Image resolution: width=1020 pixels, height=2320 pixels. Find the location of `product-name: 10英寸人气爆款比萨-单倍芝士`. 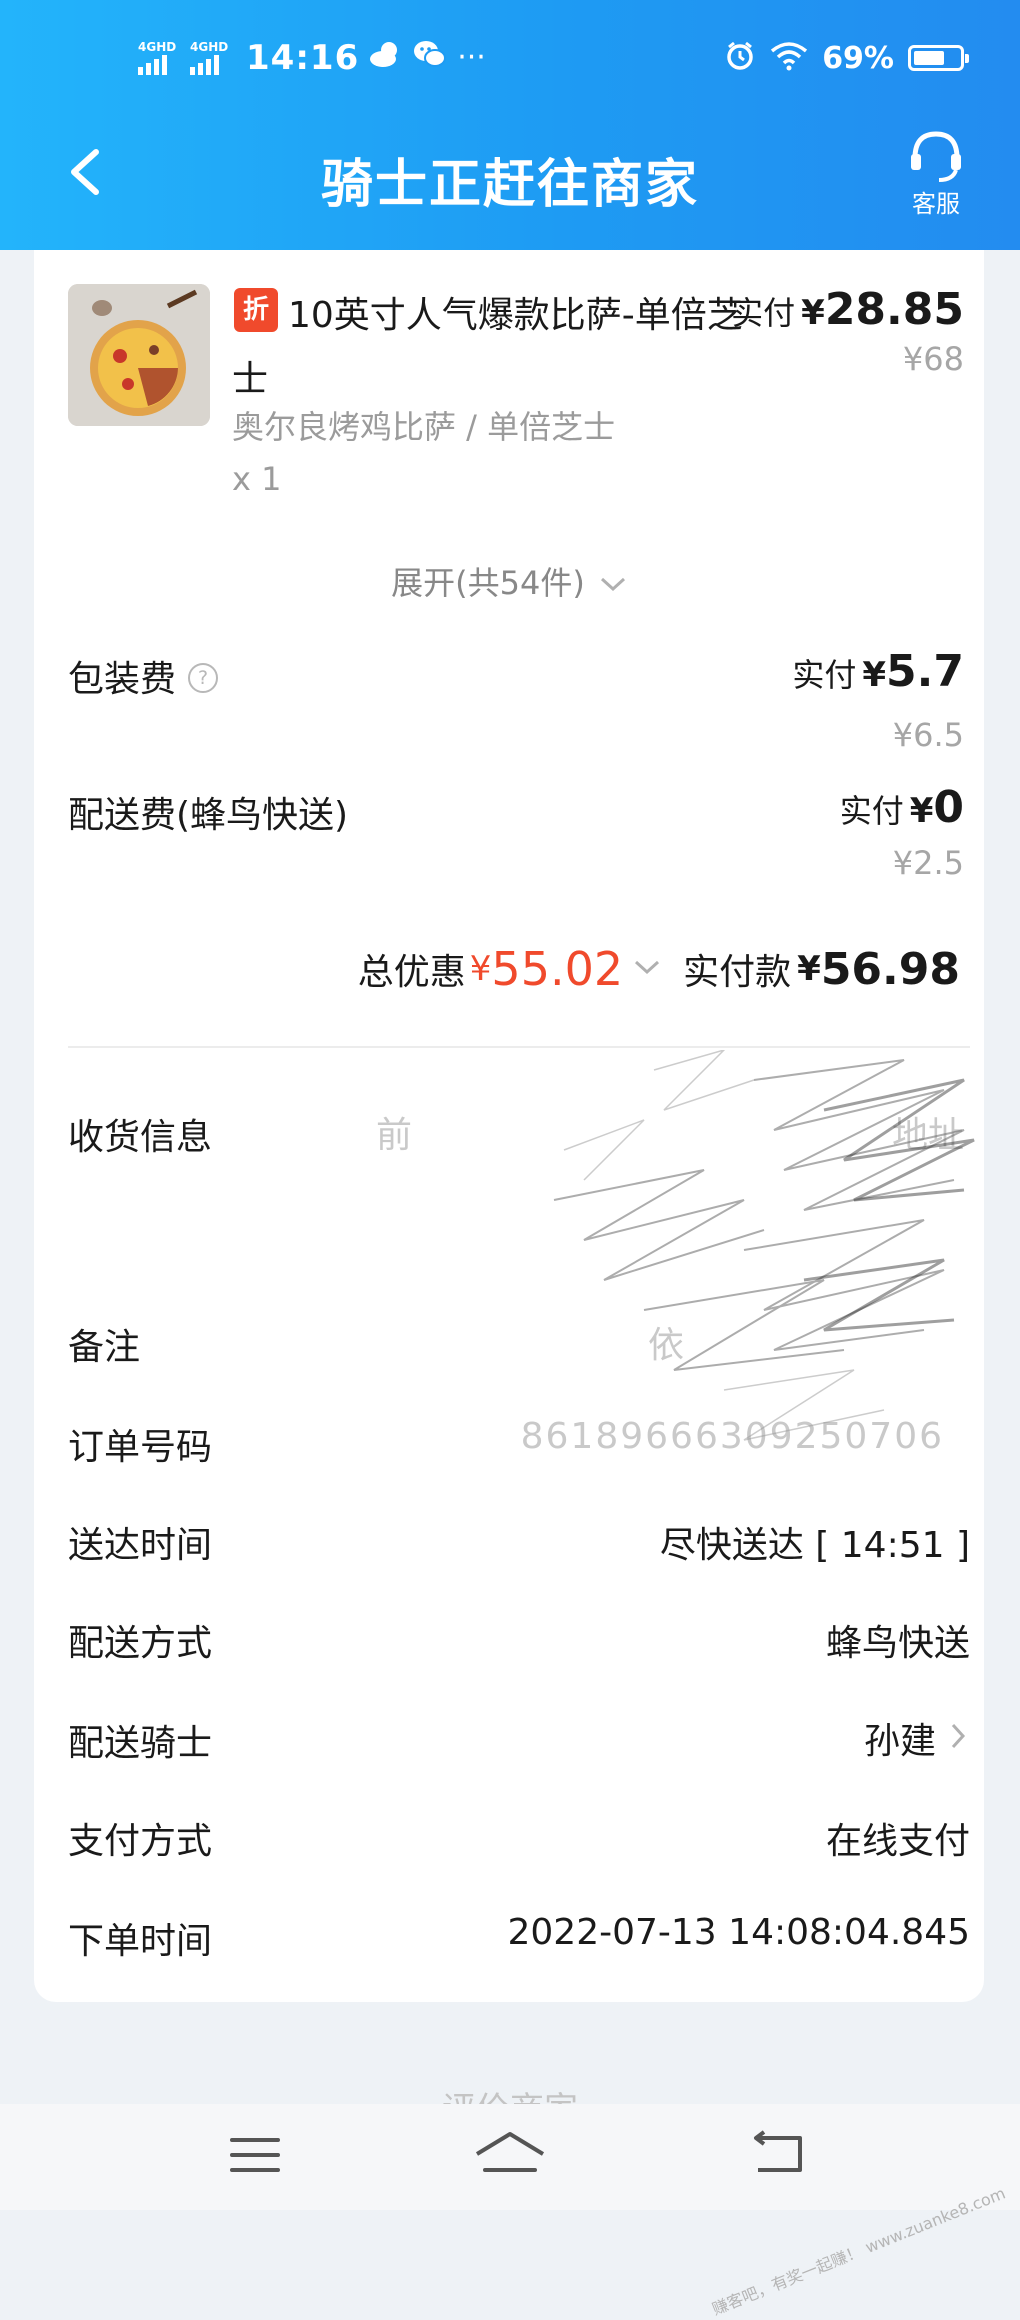

product-name: 10英寸人气爆款比萨-单倍芝士 is located at coordinates (487, 347).